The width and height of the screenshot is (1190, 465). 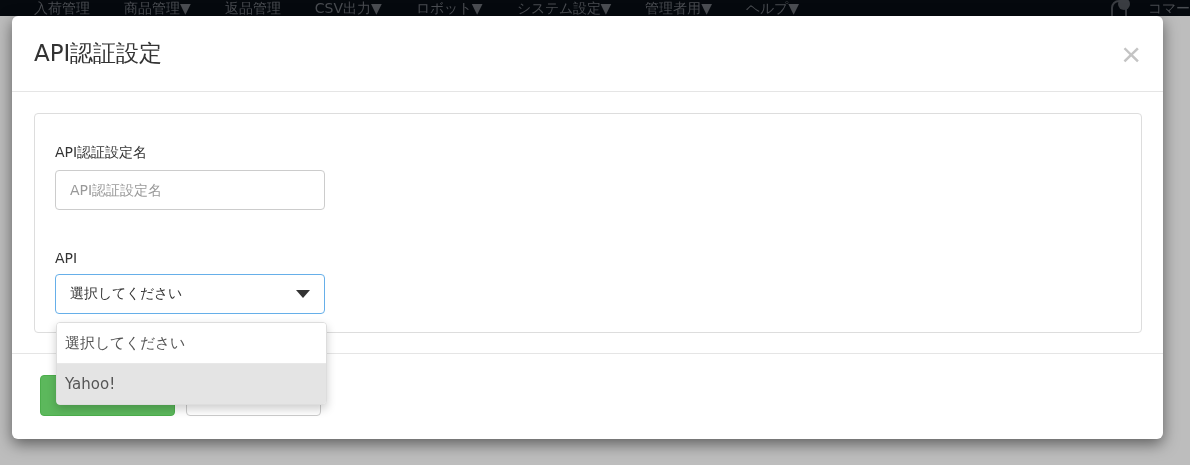 What do you see at coordinates (98, 53) in the screenshot?
I see `modal-title: API認証設定` at bounding box center [98, 53].